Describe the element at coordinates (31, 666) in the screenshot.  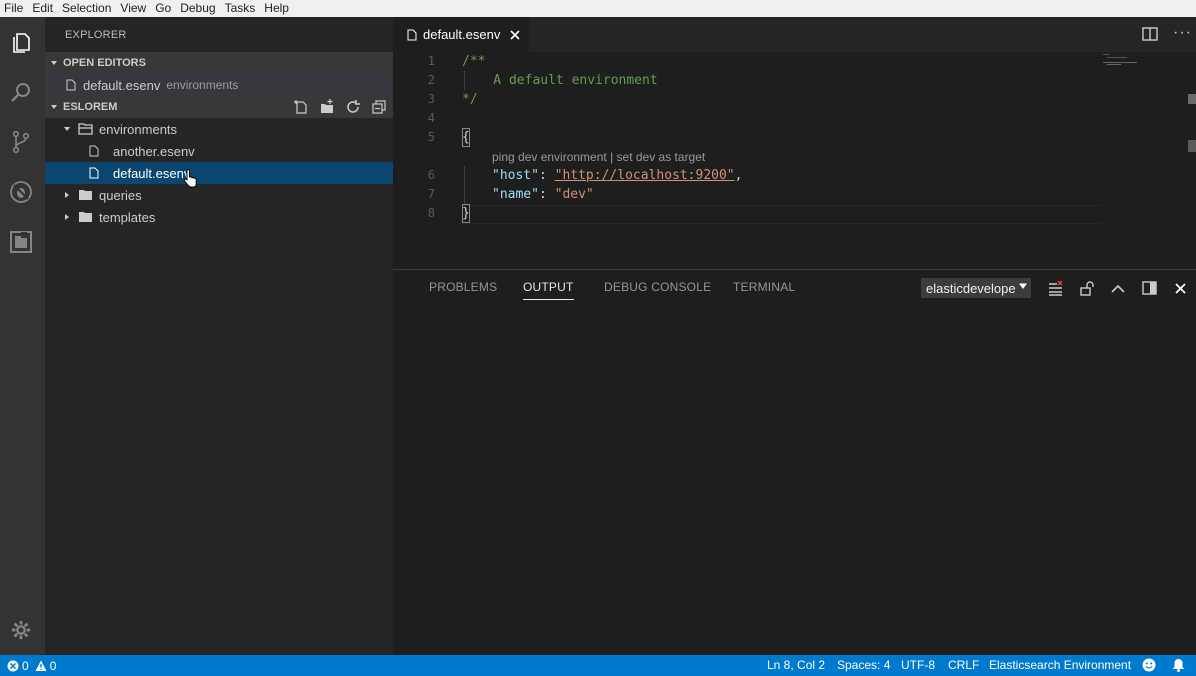
I see `problems-summary: 0 0` at that location.